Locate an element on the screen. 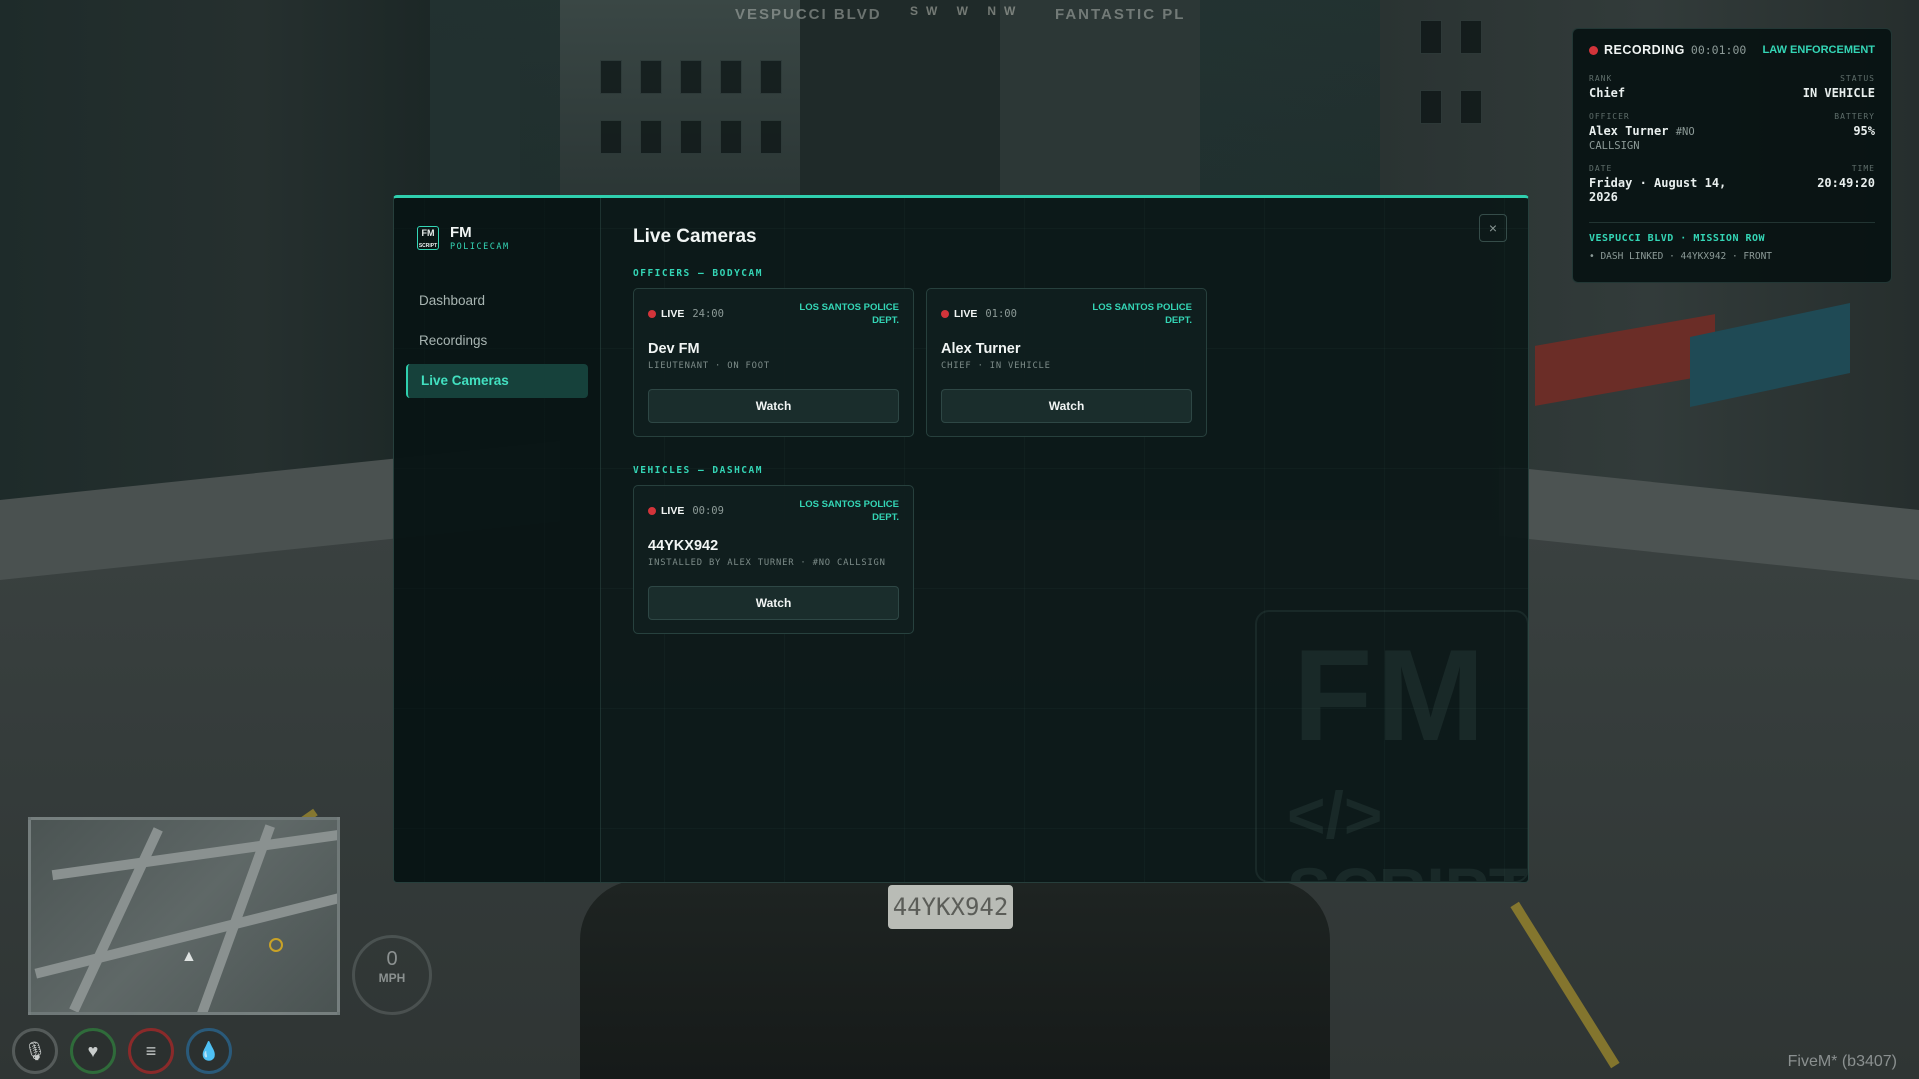  rank-key: RANK is located at coordinates (1601, 78).